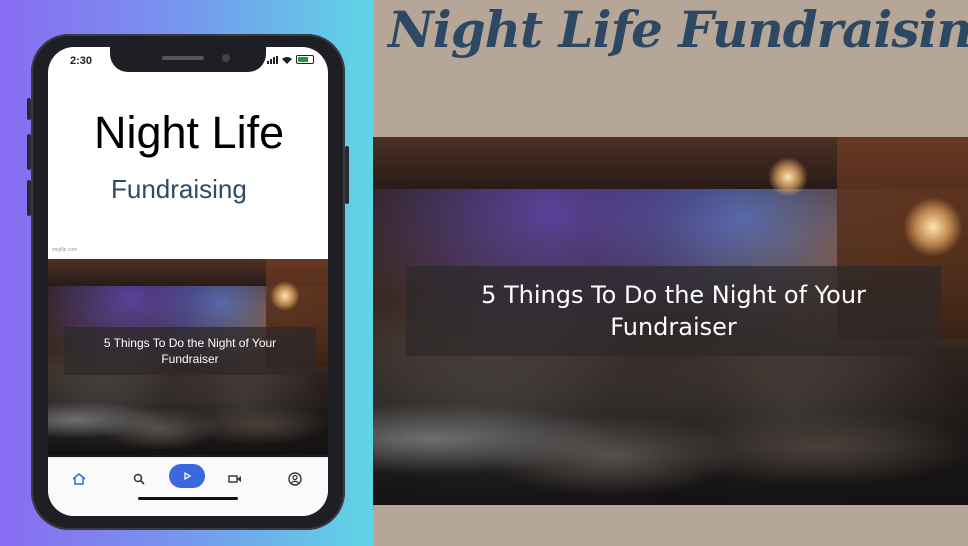  What do you see at coordinates (188, 410) in the screenshot?
I see `photo-crowd` at bounding box center [188, 410].